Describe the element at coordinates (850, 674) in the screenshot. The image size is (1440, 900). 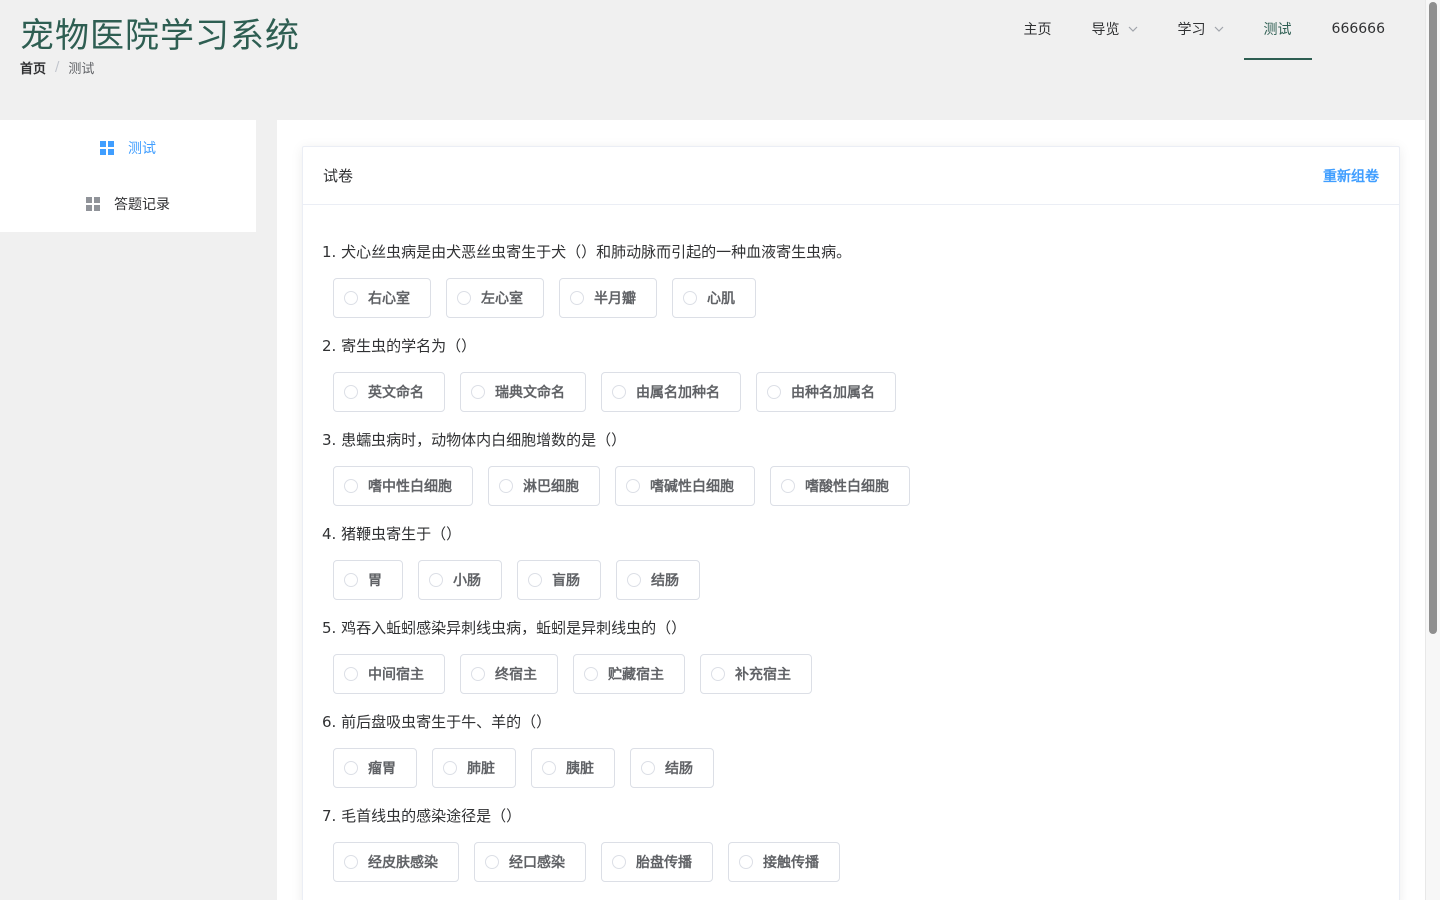
I see `option-group: 中间宿主 终宿主 贮藏宿主 补充宿主` at that location.